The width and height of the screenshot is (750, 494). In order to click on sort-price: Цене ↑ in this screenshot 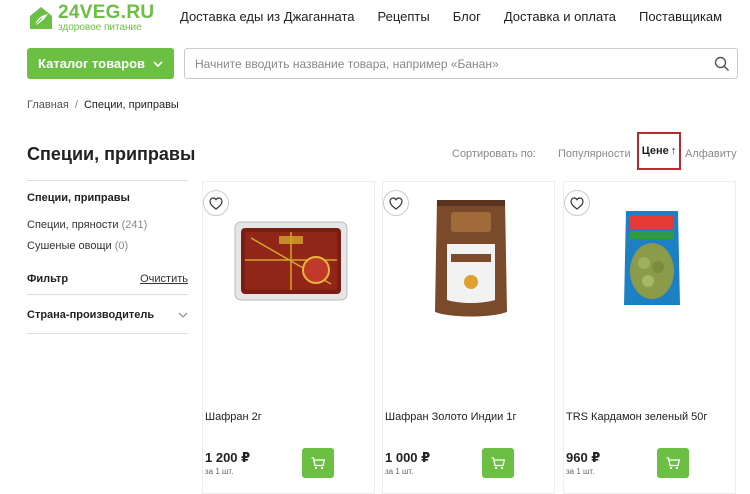, I will do `click(659, 151)`.